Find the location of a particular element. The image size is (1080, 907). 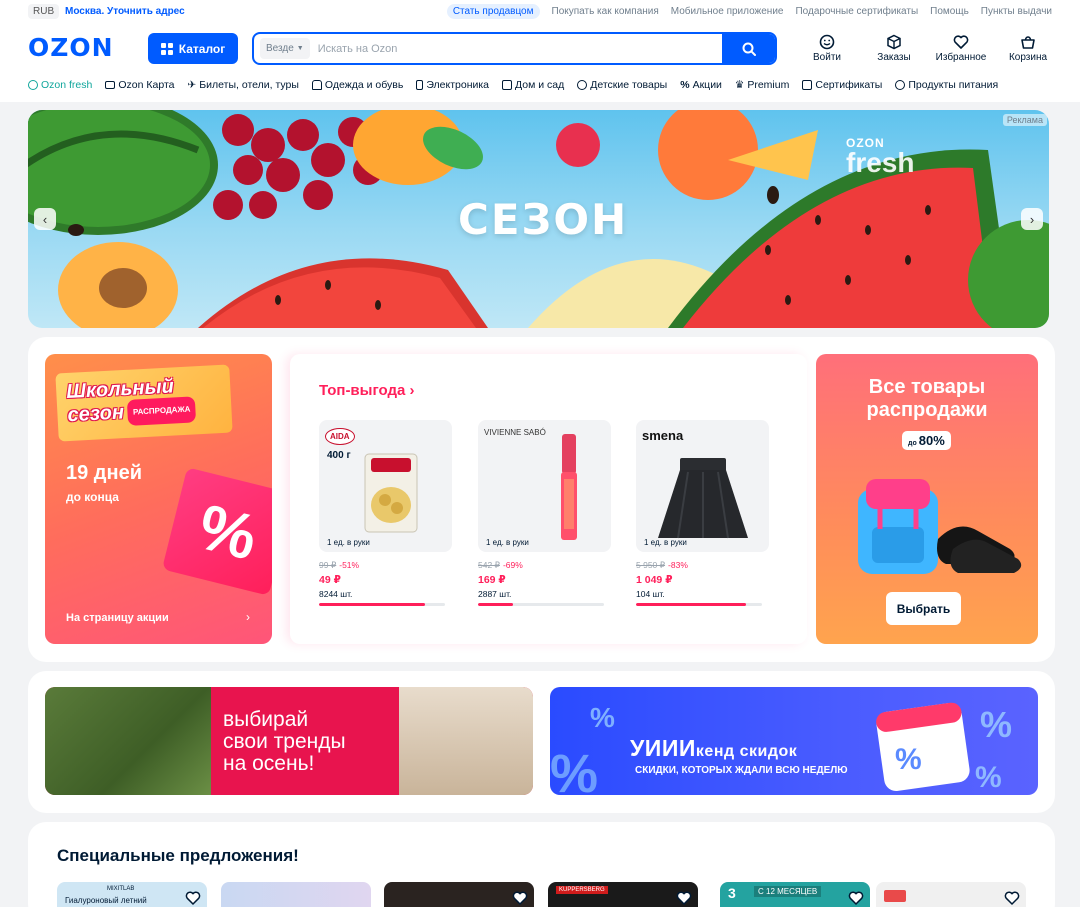

grass-photo is located at coordinates (128, 741).